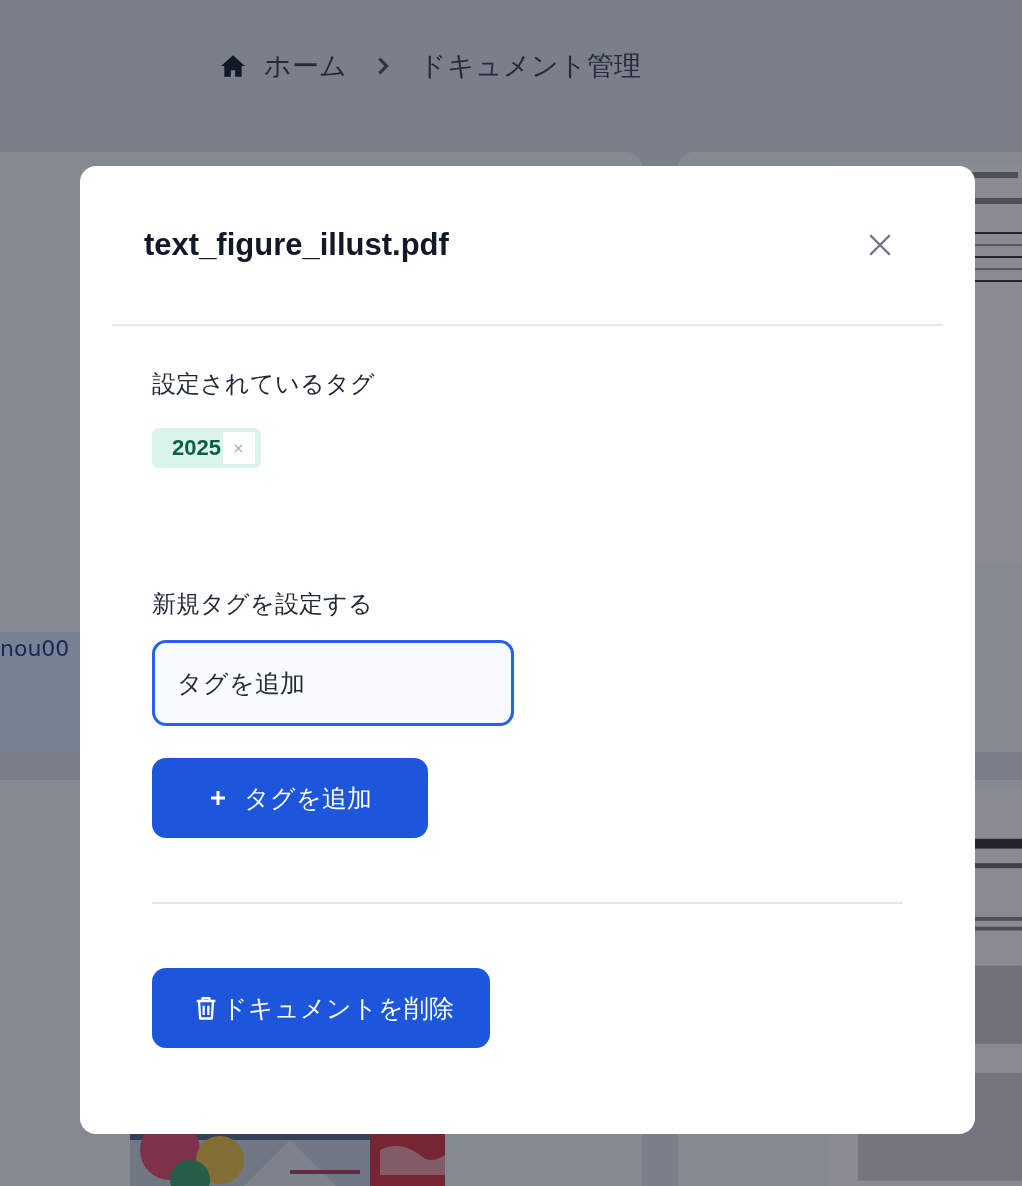 Image resolution: width=1022 pixels, height=1186 pixels. What do you see at coordinates (263, 384) in the screenshot?
I see `section-label: 設定されているタグ` at bounding box center [263, 384].